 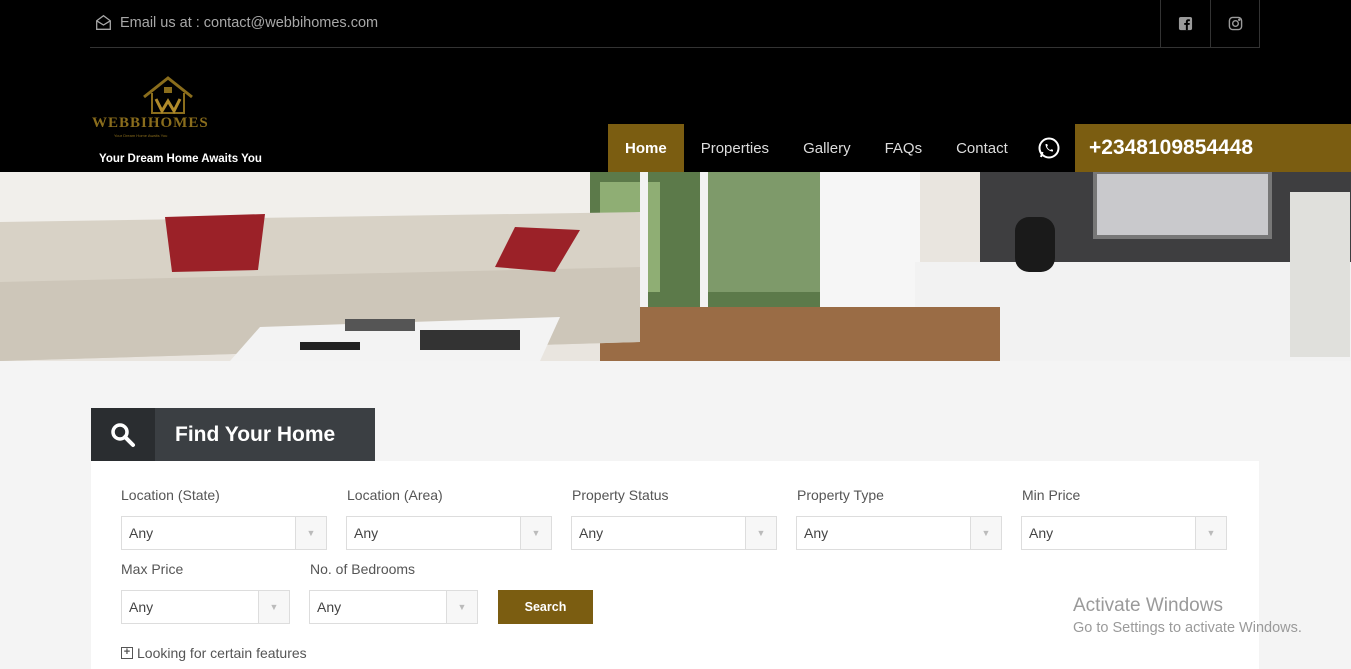 I want to click on watermark-line-1: Activate Windows, so click(x=1148, y=605).